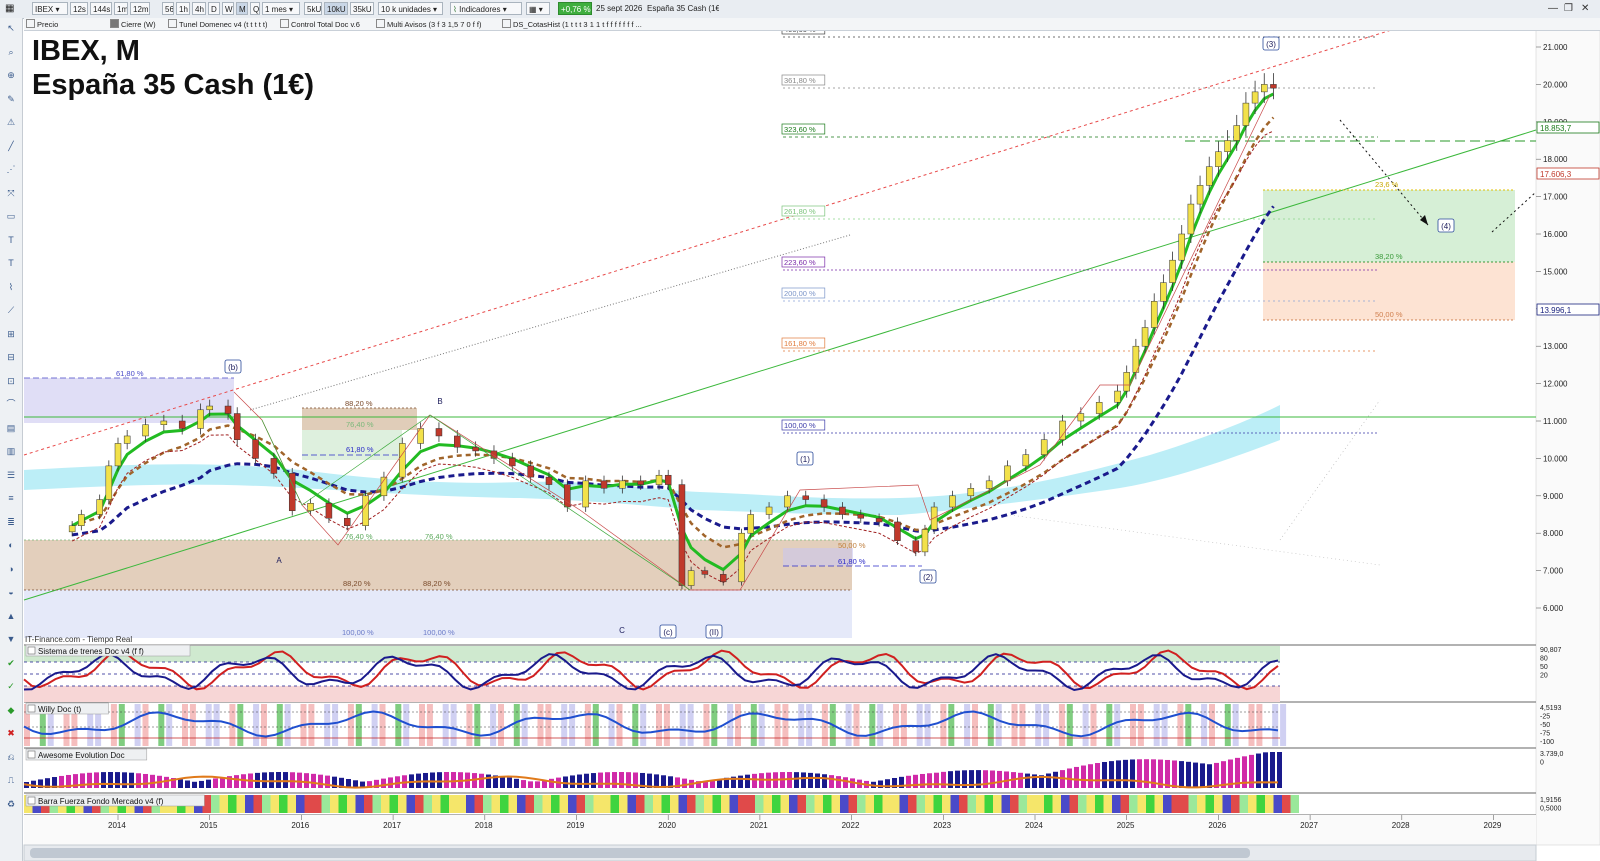 Image resolution: width=1600 pixels, height=861 pixels. I want to click on pane-close-icon, so click(31, 650).